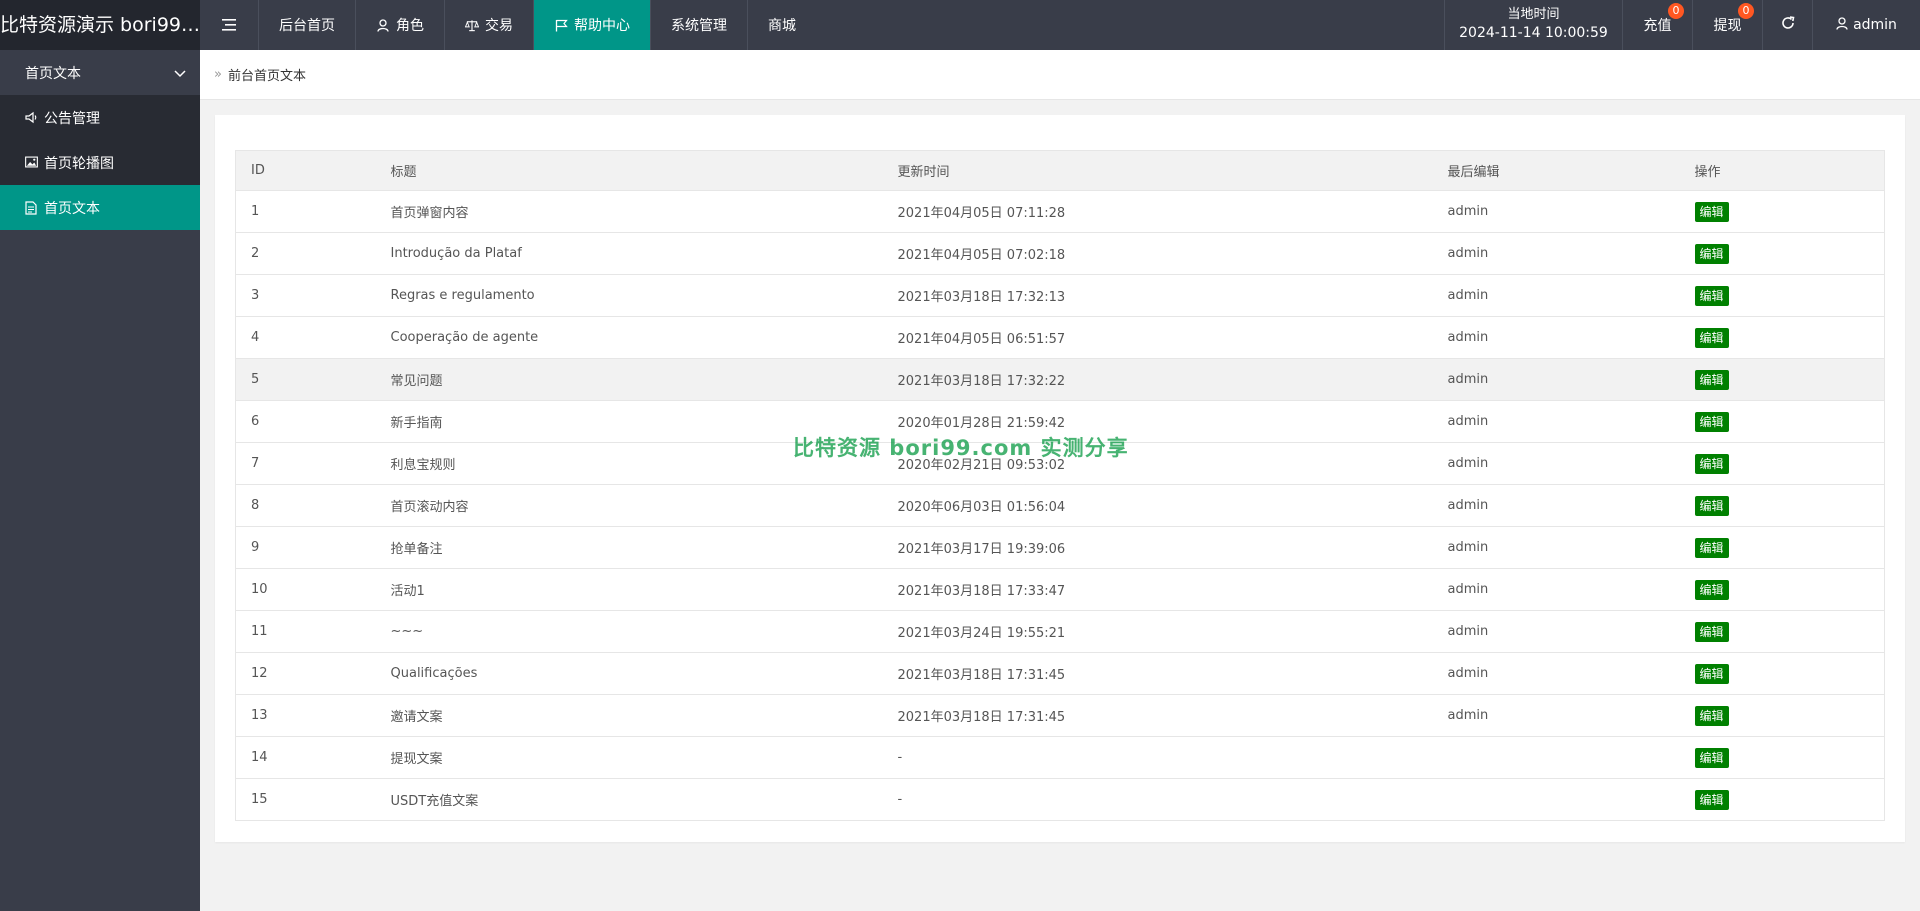  I want to click on local-time-label: 当地时间, so click(1533, 15).